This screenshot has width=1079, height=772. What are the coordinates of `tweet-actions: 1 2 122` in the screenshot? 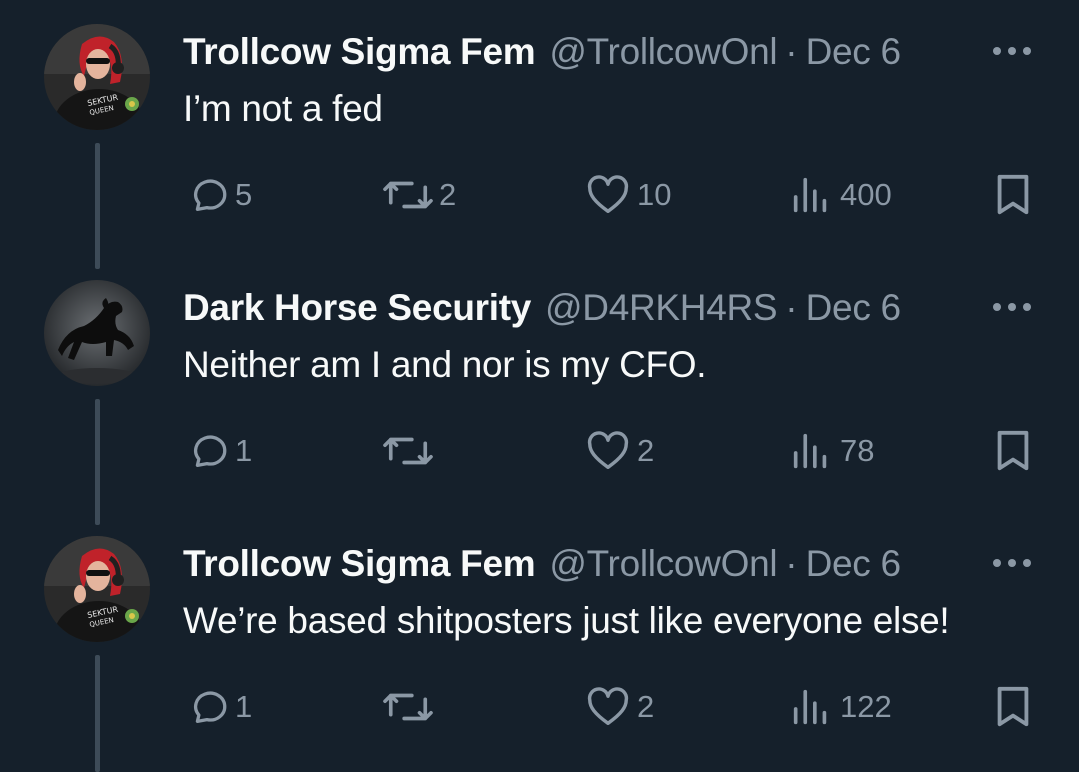 It's located at (608, 707).